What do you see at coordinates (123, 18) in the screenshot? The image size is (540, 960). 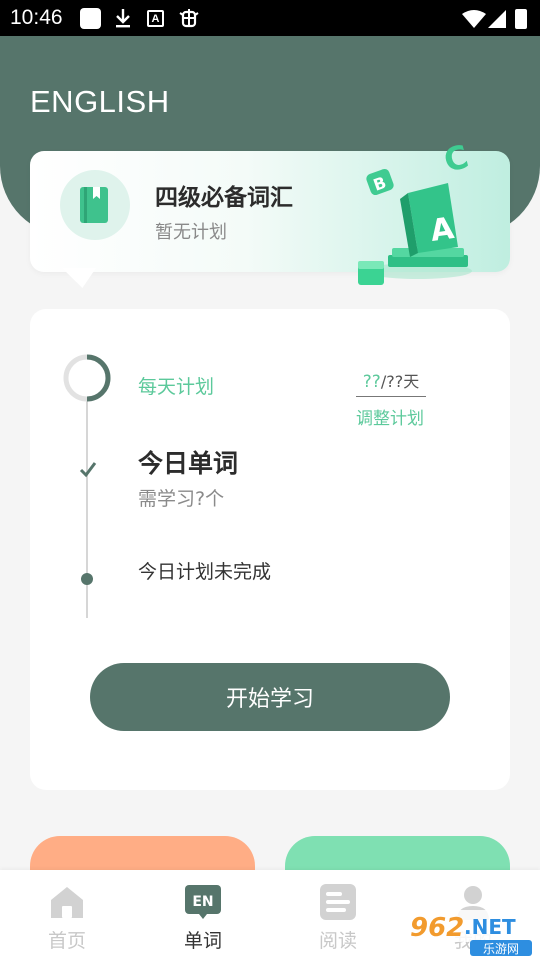 I see `download-icon` at bounding box center [123, 18].